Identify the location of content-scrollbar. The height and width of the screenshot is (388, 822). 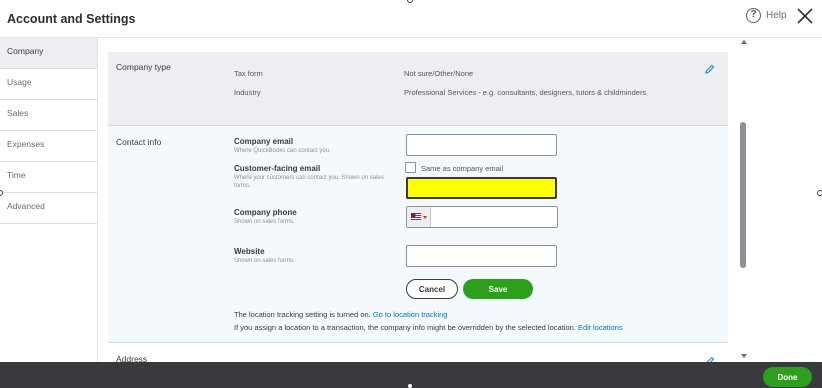
(745, 200).